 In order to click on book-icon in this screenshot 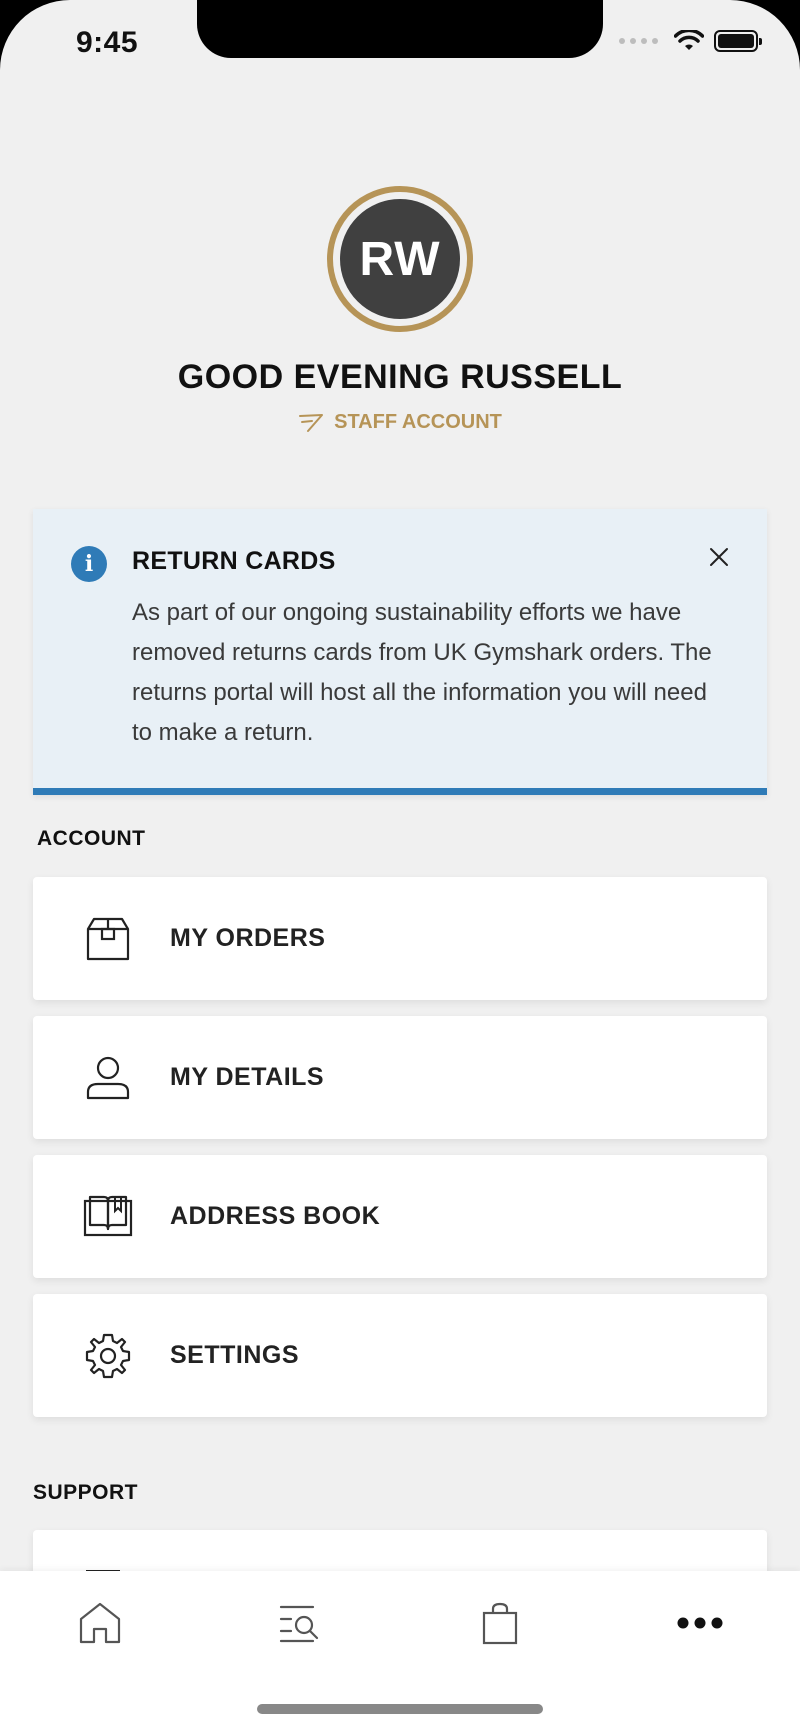, I will do `click(108, 1217)`.